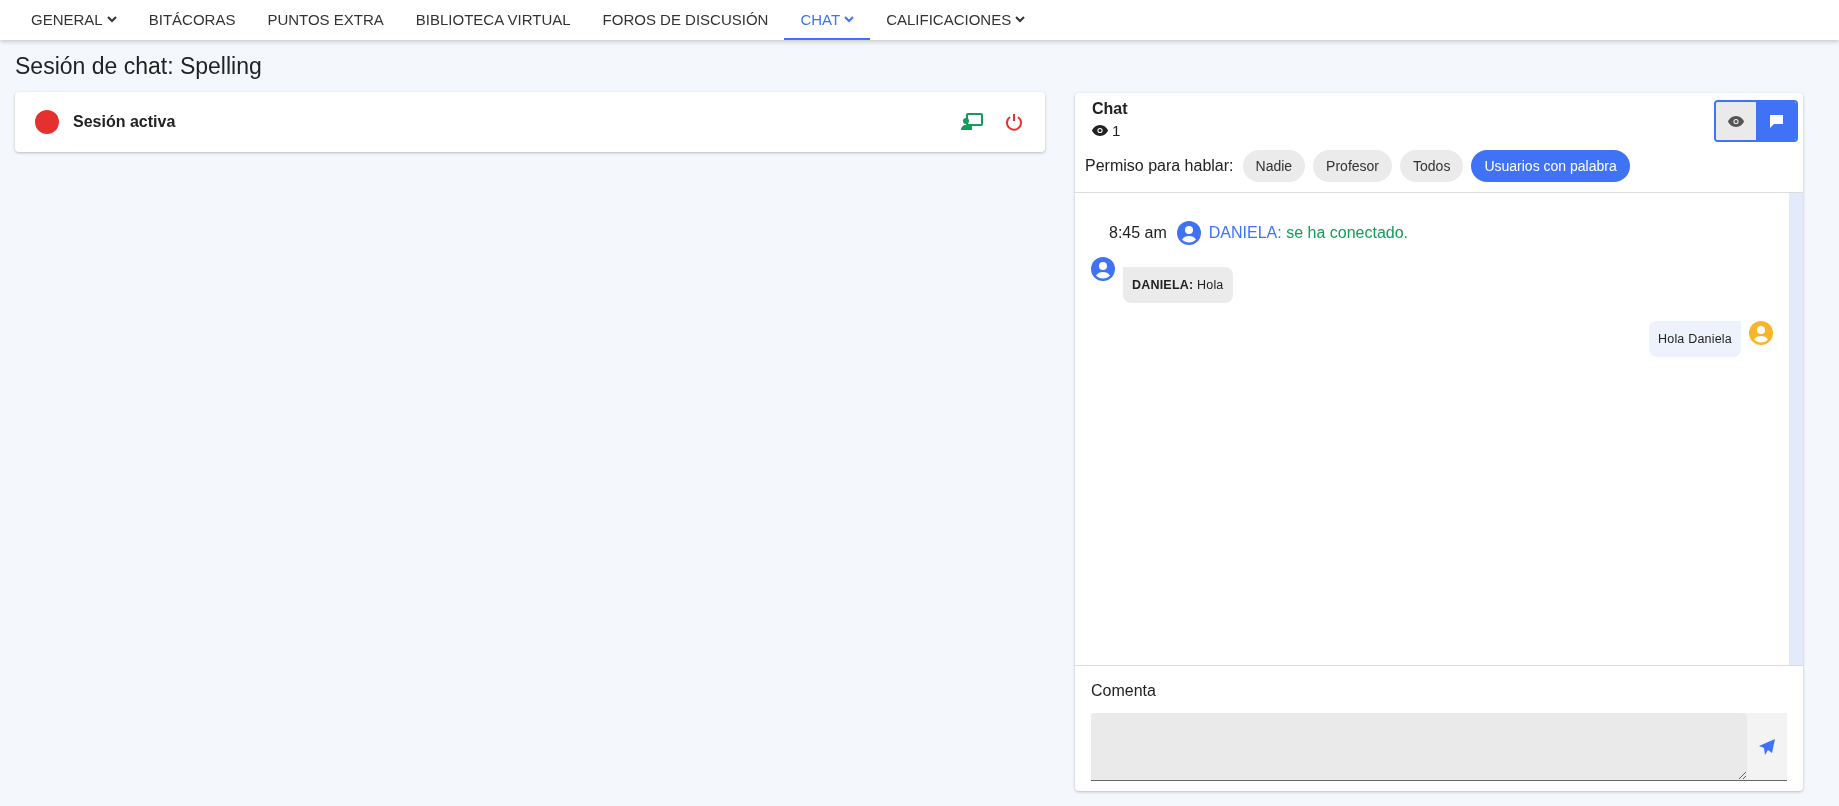  What do you see at coordinates (1159, 166) in the screenshot?
I see `permission-label: Permiso para hablar:` at bounding box center [1159, 166].